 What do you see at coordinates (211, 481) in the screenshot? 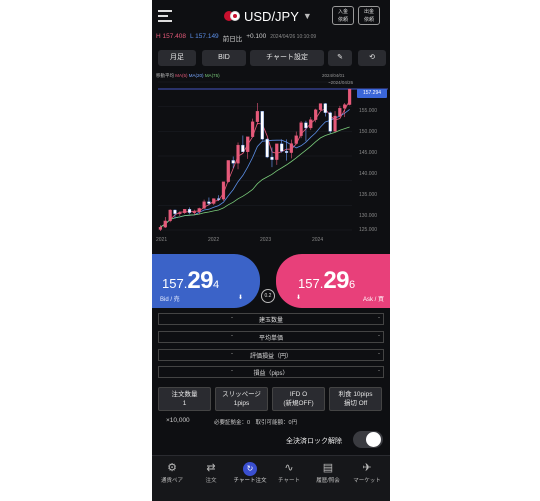
I see `nav-label: 注文` at bounding box center [211, 481].